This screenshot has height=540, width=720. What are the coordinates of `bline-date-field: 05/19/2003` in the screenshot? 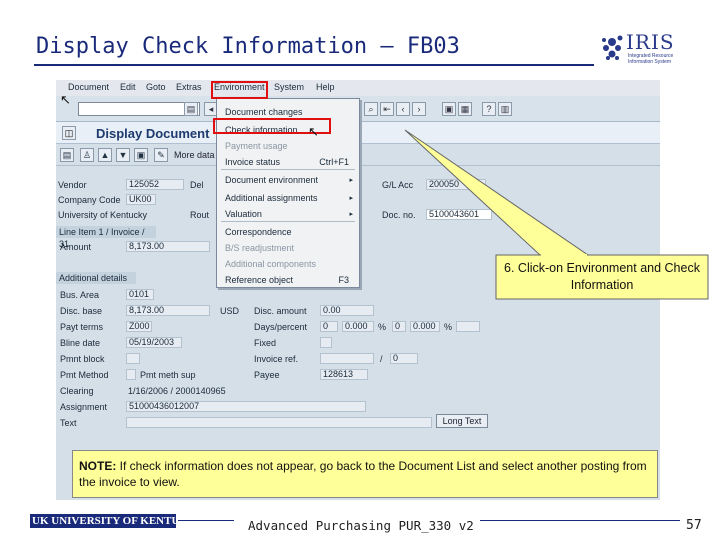 It's located at (154, 342).